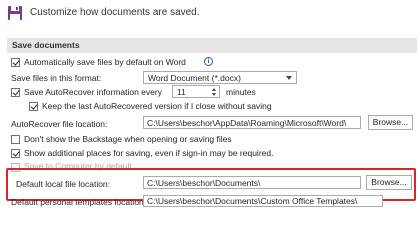 The height and width of the screenshot is (240, 420). What do you see at coordinates (15, 92) in the screenshot?
I see `autorecover-checkbox` at bounding box center [15, 92].